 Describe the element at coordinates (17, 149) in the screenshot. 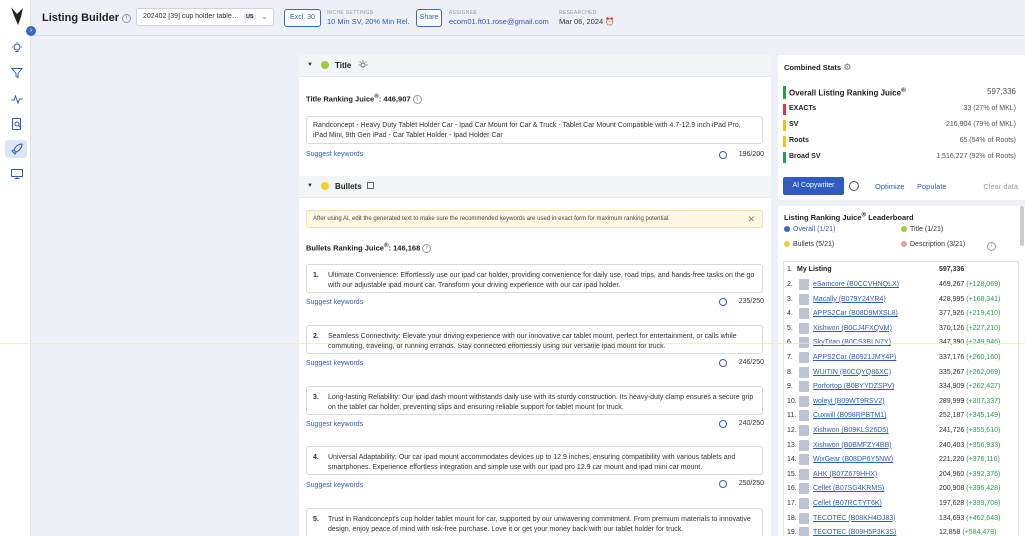

I see `rocket-icon` at that location.